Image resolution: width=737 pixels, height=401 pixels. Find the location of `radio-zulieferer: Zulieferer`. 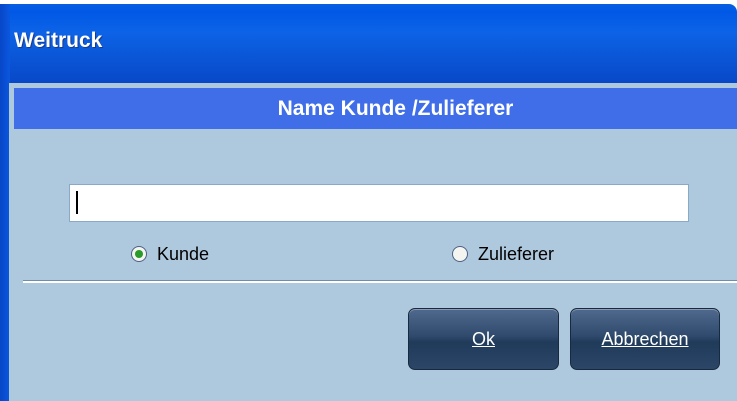

radio-zulieferer: Zulieferer is located at coordinates (503, 254).